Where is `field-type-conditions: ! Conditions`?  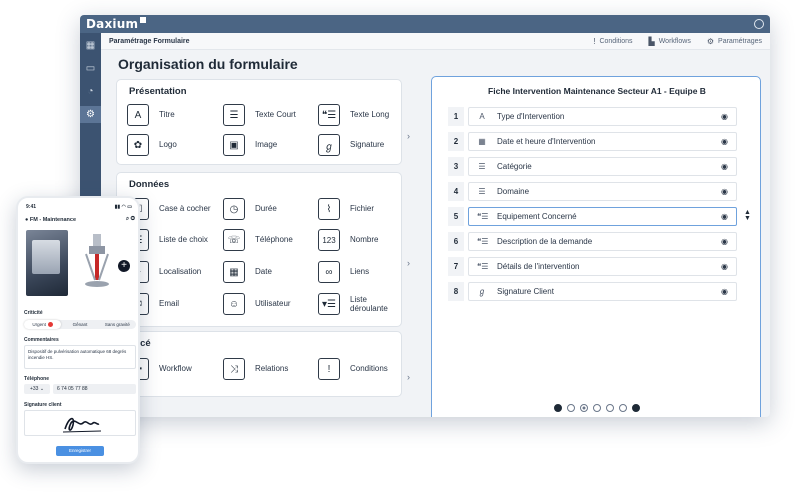 field-type-conditions: ! Conditions is located at coordinates (366, 369).